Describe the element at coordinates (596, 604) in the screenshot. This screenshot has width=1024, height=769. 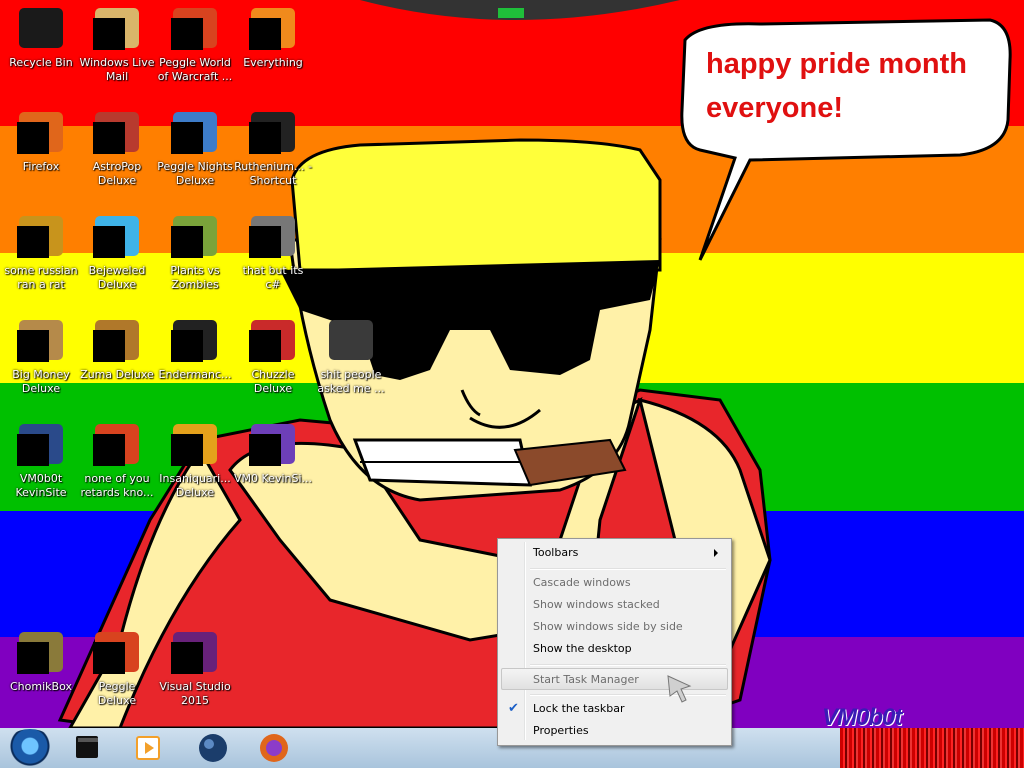
I see `menu-item-label: Show windows stacked` at that location.